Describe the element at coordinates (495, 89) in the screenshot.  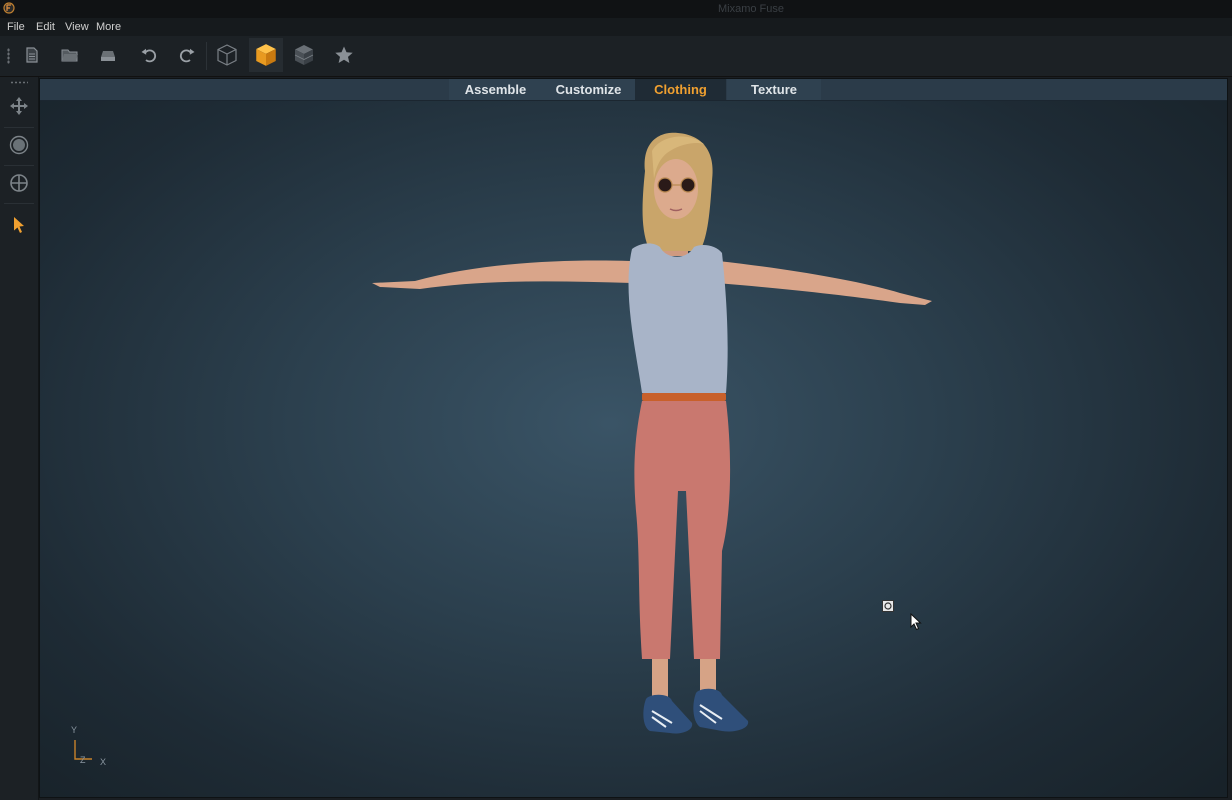
I see `tab-assemble: Assemble` at that location.